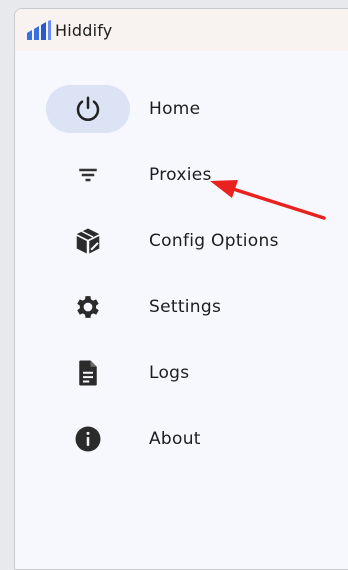  I want to click on nav-pill-logs, so click(88, 373).